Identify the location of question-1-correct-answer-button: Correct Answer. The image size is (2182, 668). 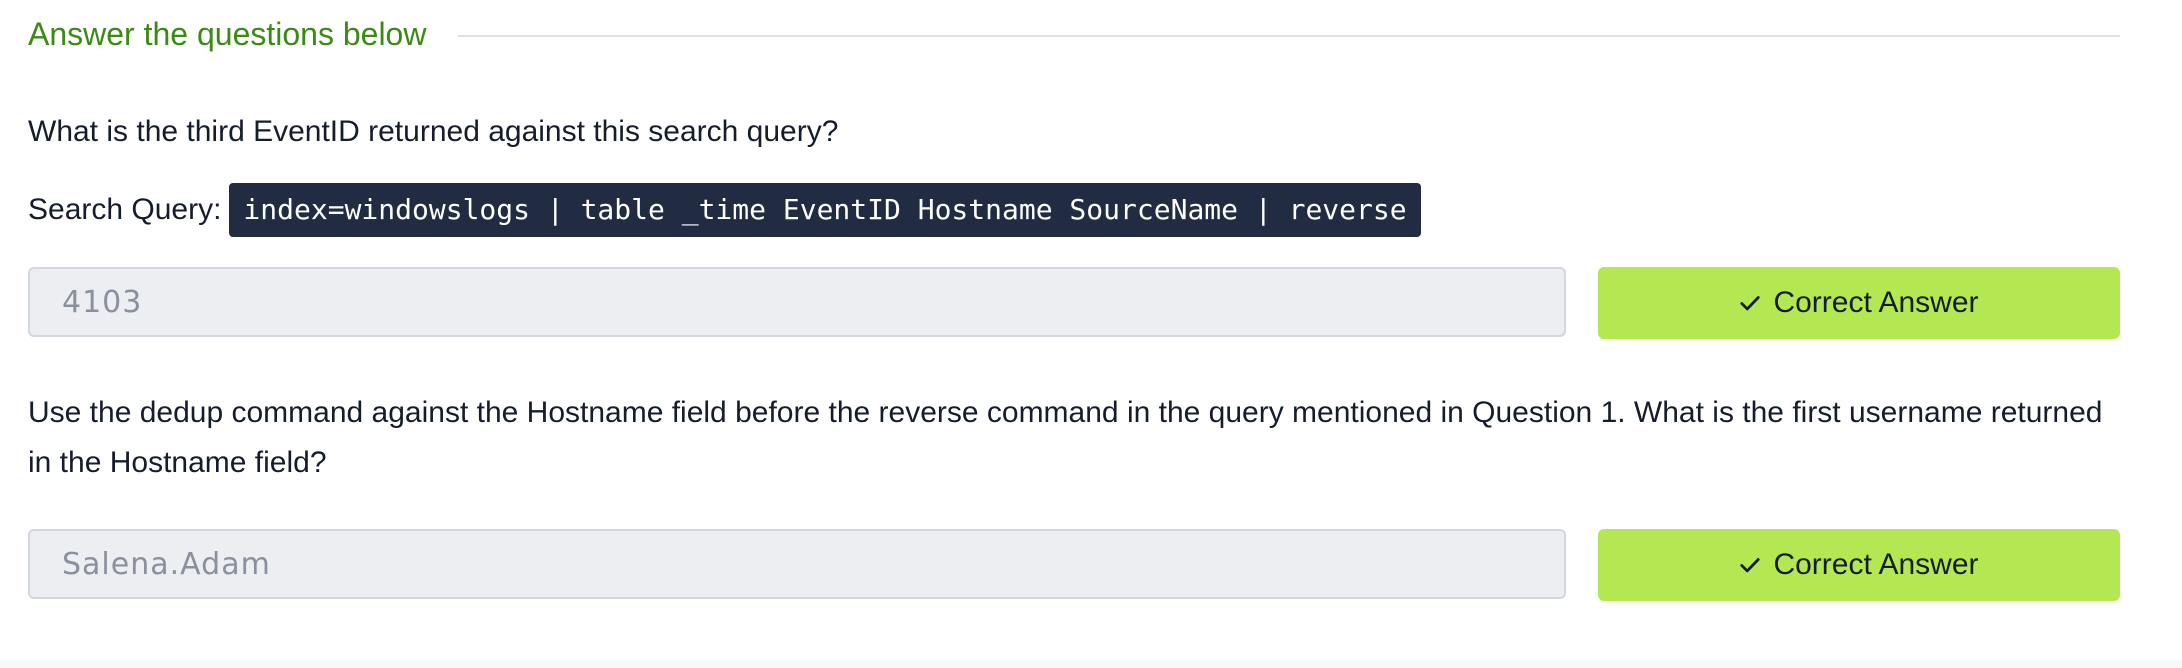
(1859, 303).